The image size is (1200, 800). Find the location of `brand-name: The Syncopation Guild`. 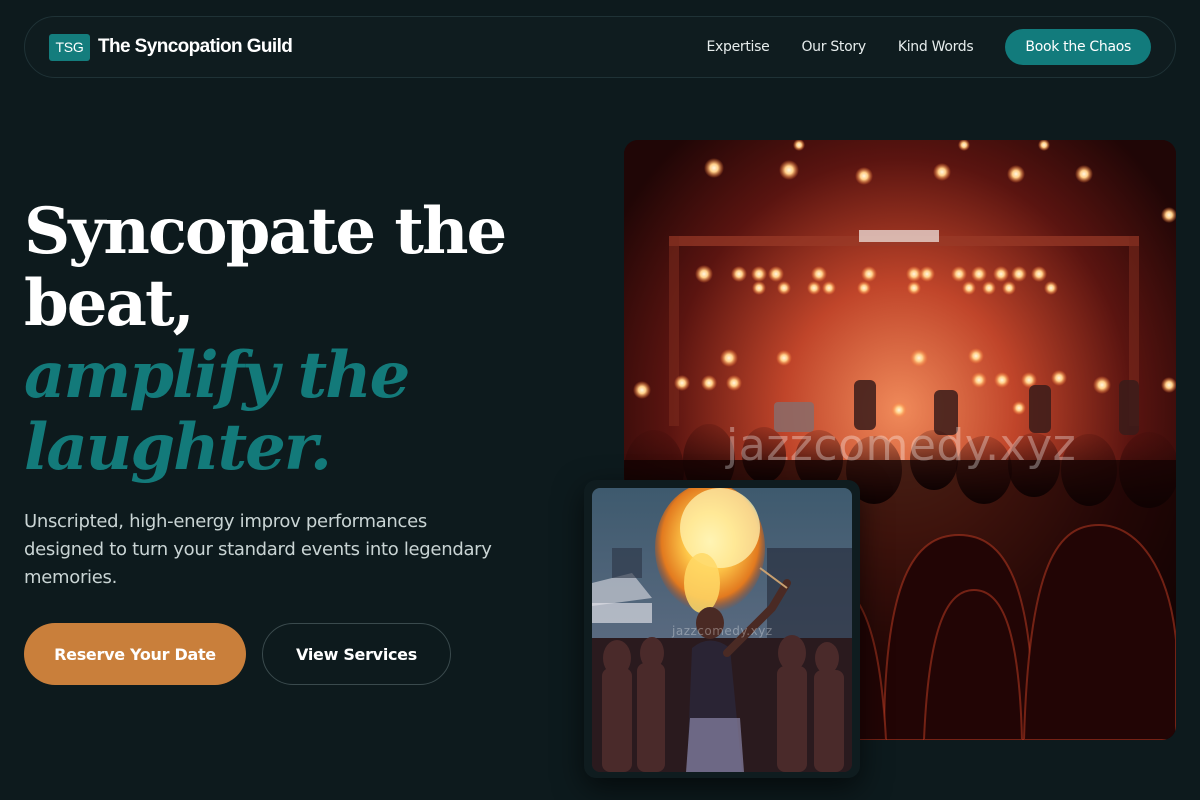

brand-name: The Syncopation Guild is located at coordinates (195, 46).